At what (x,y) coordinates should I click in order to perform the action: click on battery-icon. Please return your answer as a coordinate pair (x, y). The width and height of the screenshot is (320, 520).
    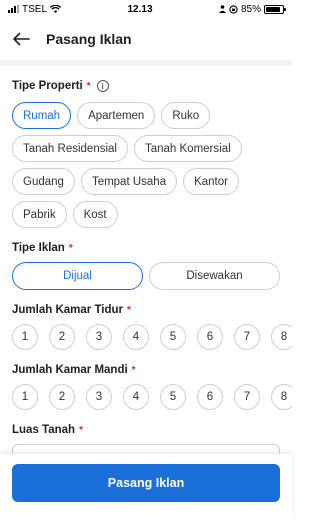
    Looking at the image, I should click on (275, 9).